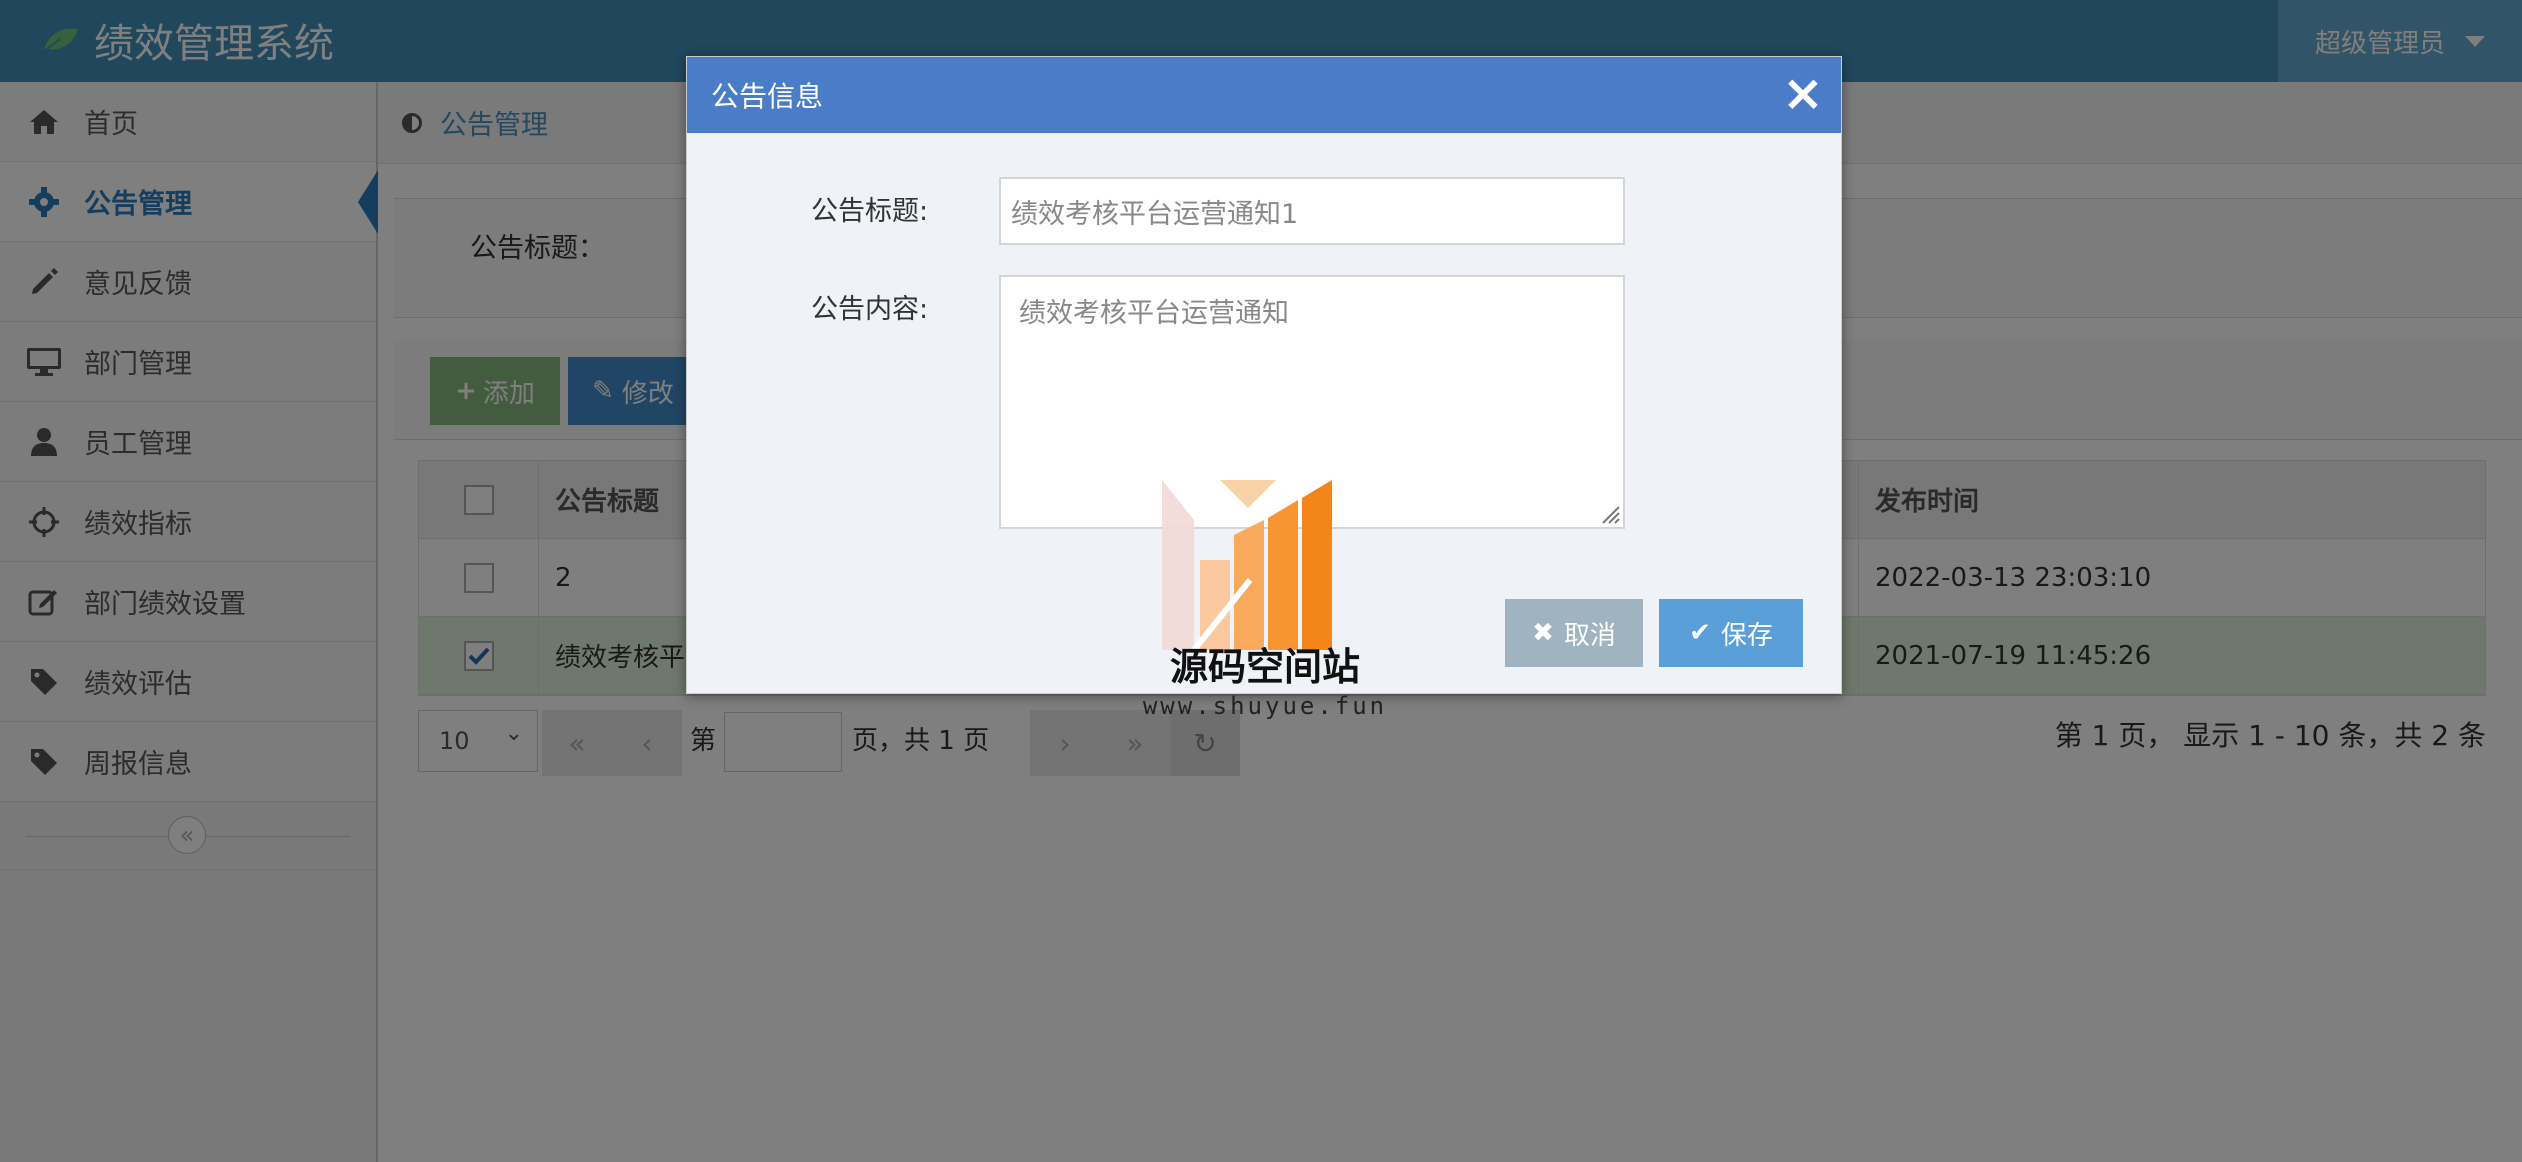 The image size is (2522, 1162). I want to click on close-icon: ×, so click(1803, 93).